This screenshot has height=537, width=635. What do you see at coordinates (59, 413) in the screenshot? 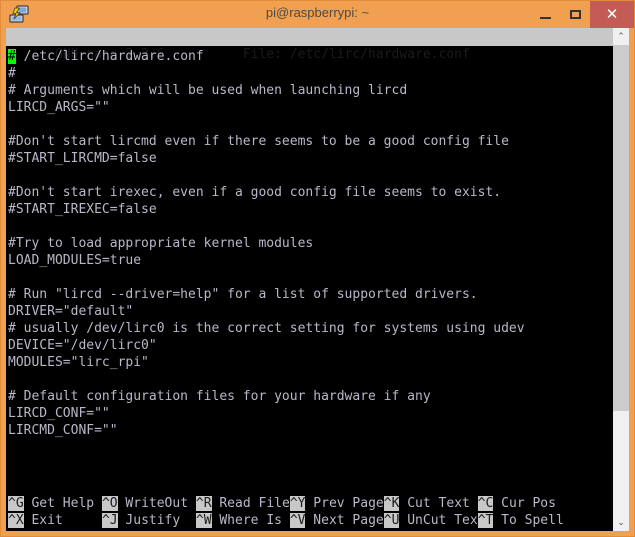
I see `editor-line: LIRCD_CONF=""` at bounding box center [59, 413].